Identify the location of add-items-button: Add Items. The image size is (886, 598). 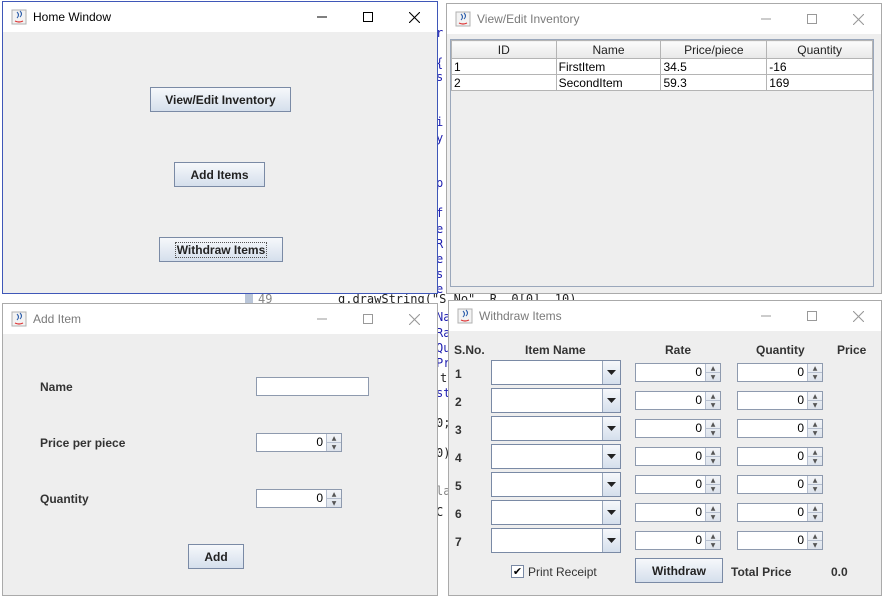
(219, 174).